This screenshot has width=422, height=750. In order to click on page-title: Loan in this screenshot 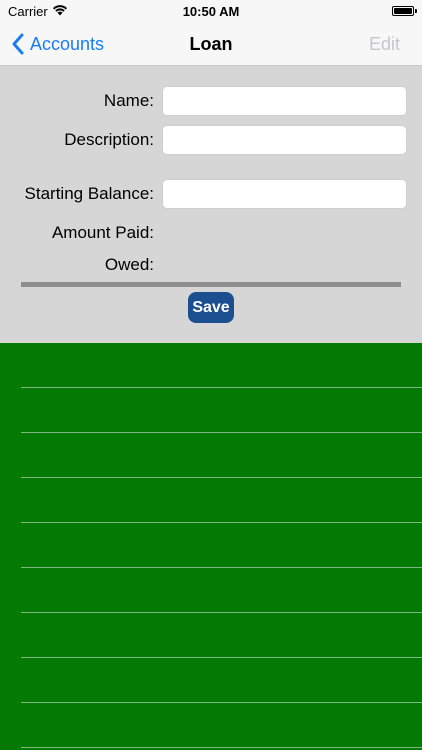, I will do `click(211, 44)`.